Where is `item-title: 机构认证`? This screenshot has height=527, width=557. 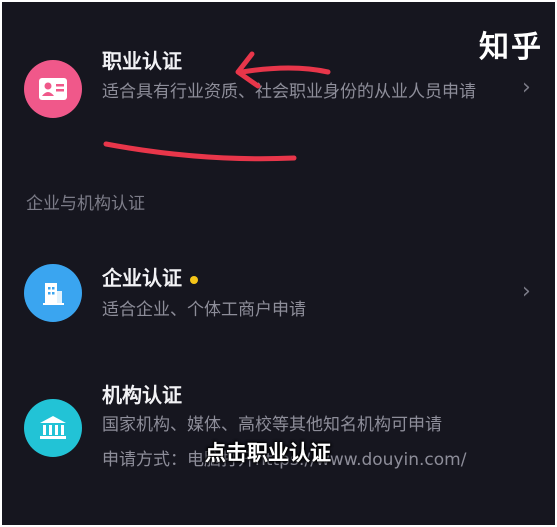 item-title: 机构认证 is located at coordinates (142, 395).